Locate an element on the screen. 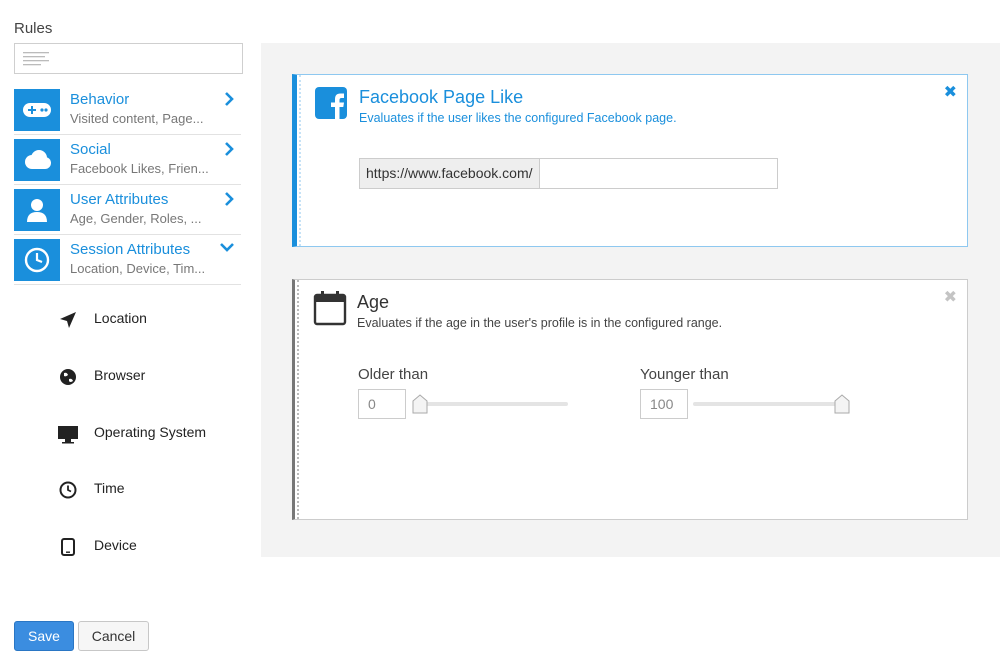 This screenshot has height=665, width=1000. older-than-input is located at coordinates (382, 404).